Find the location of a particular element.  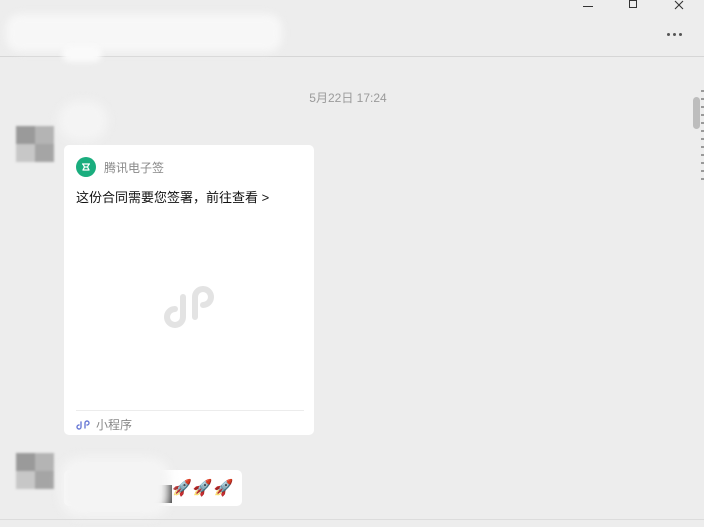

card-app-name: 腾讯电子签 is located at coordinates (134, 167).